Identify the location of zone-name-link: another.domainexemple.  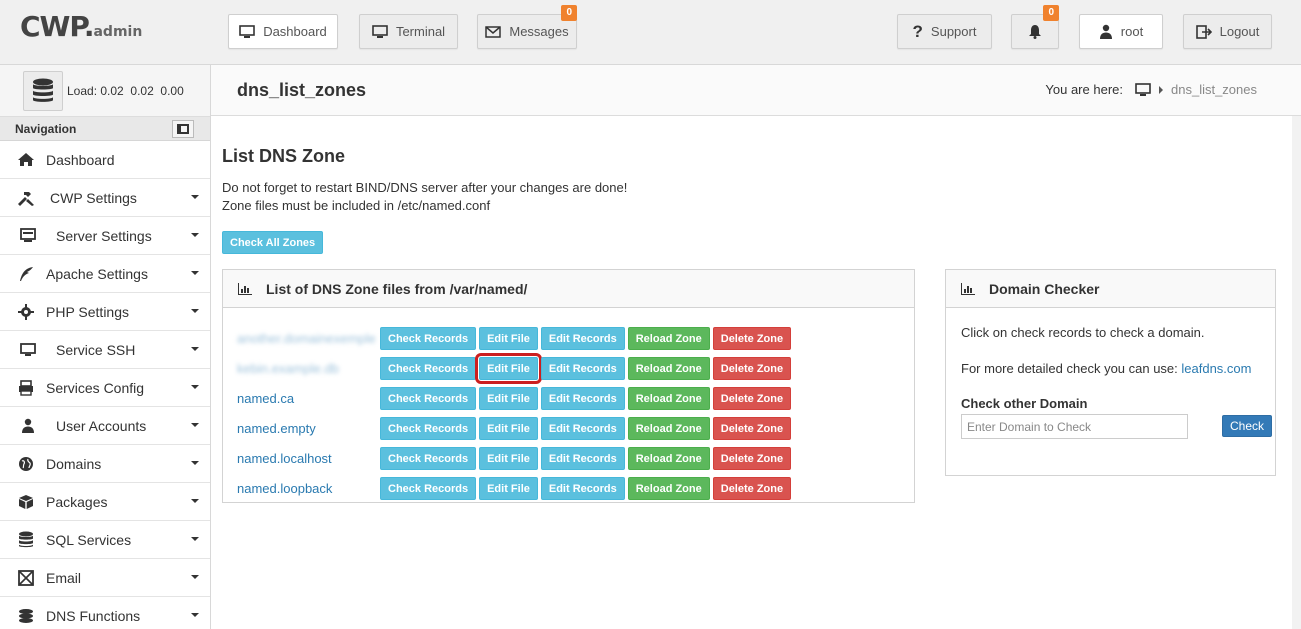
(308, 338).